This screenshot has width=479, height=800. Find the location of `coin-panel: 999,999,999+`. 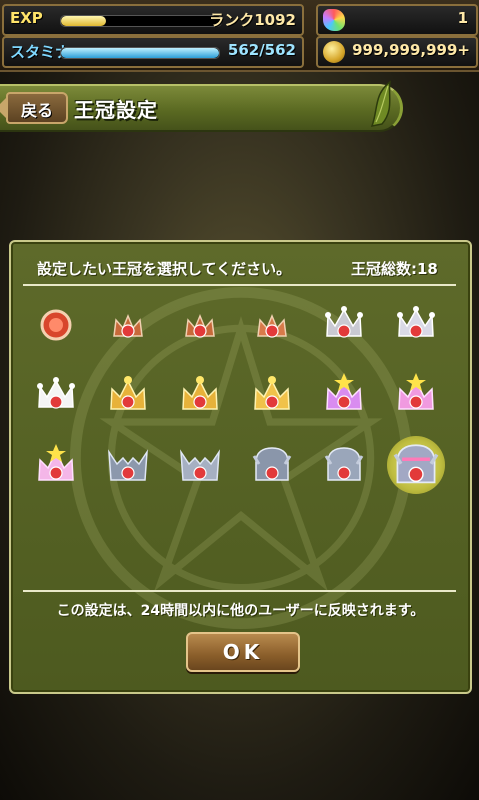

coin-panel: 999,999,999+ is located at coordinates (397, 52).